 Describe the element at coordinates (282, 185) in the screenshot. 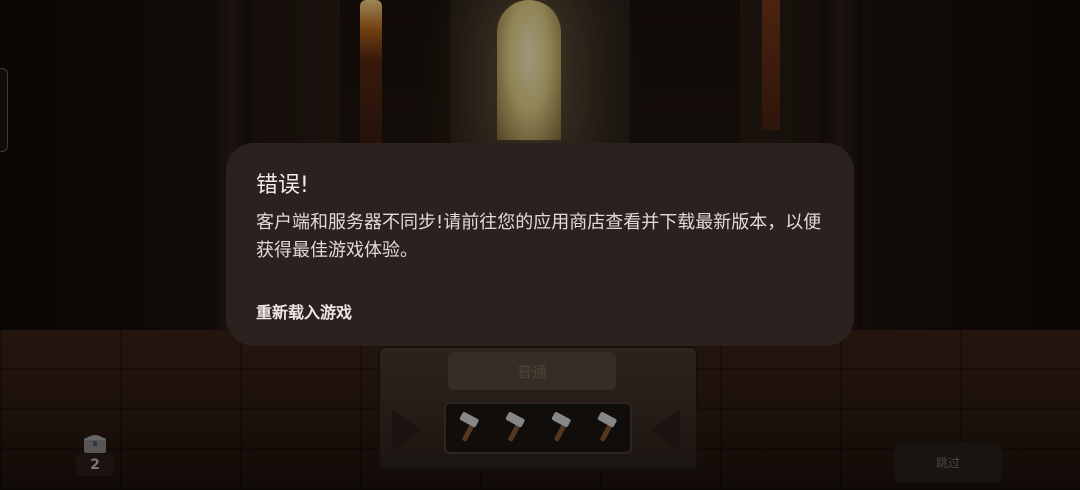

I see `dialog-title: 错误!` at that location.